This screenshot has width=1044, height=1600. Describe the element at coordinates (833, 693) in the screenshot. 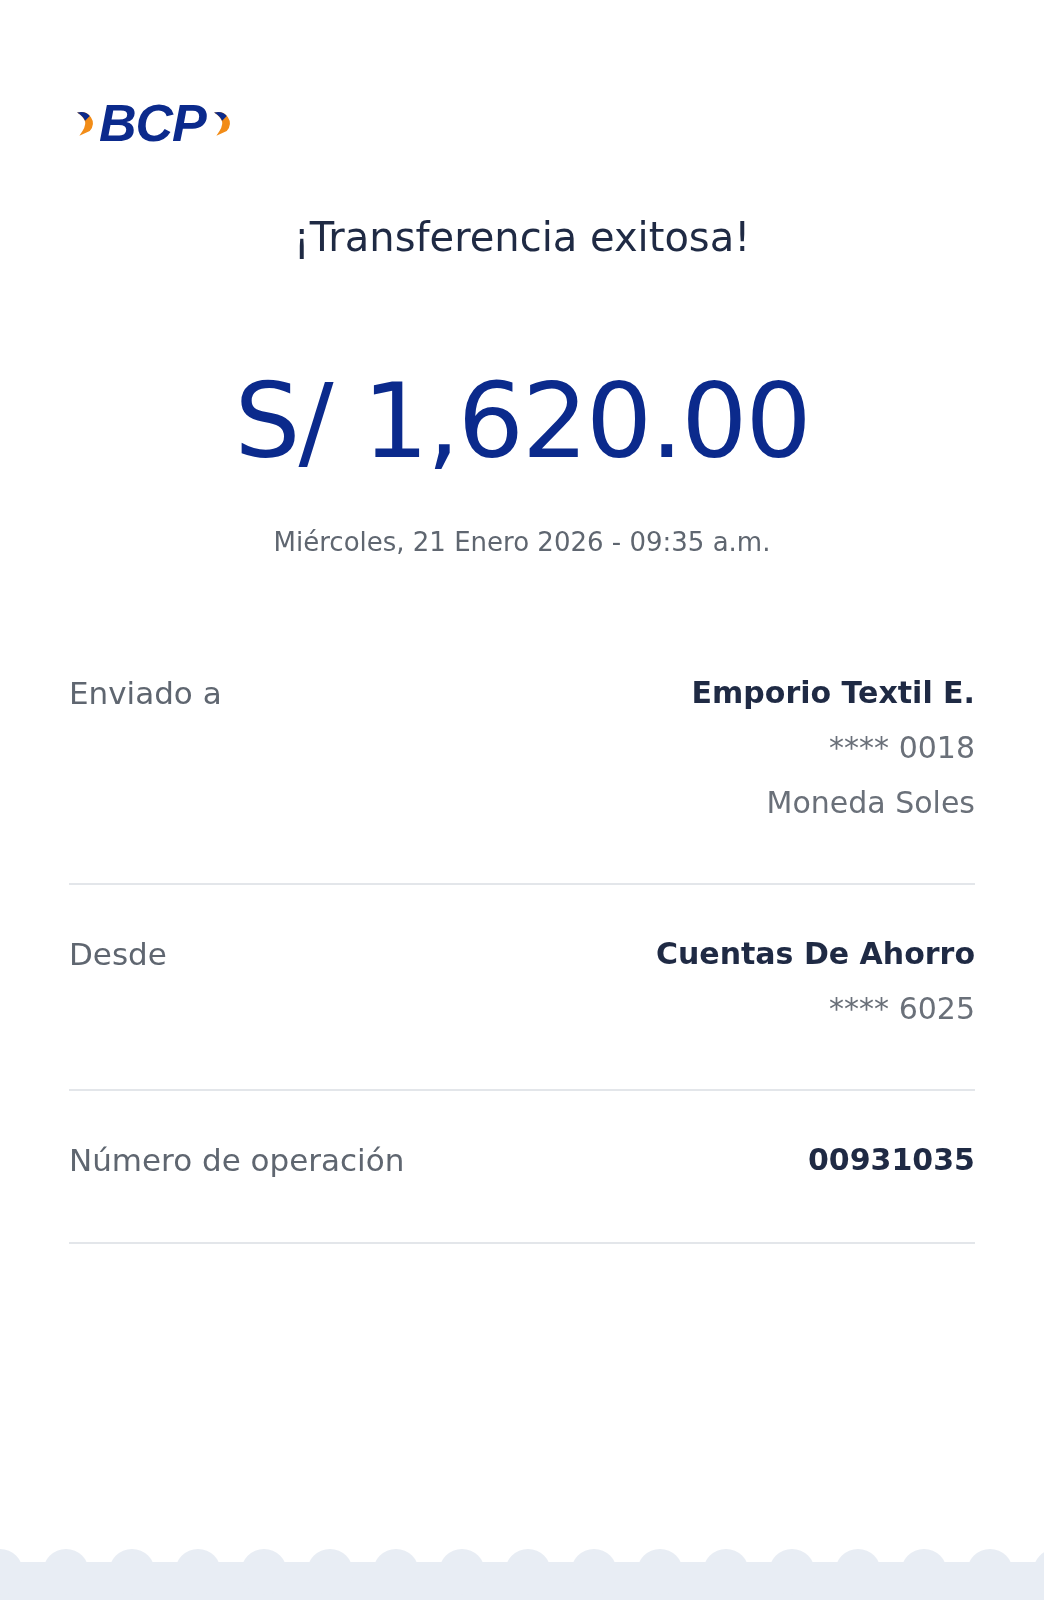

I see `detail-value: Emporio Textil E.` at that location.